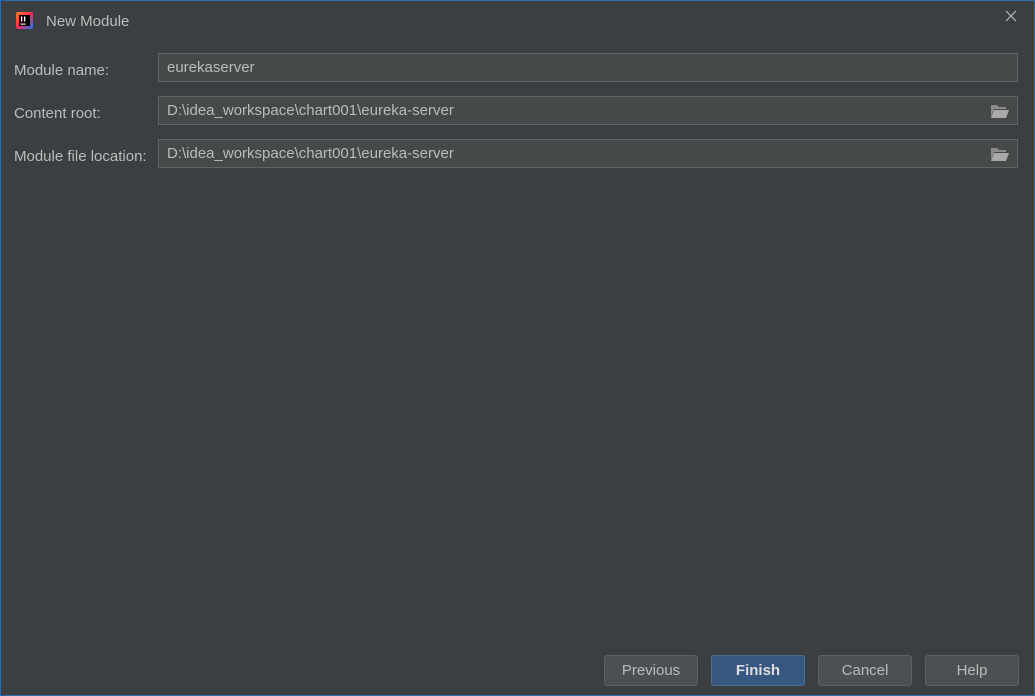 The image size is (1035, 696). What do you see at coordinates (80, 156) in the screenshot?
I see `module-file-location-label: Module file location:` at bounding box center [80, 156].